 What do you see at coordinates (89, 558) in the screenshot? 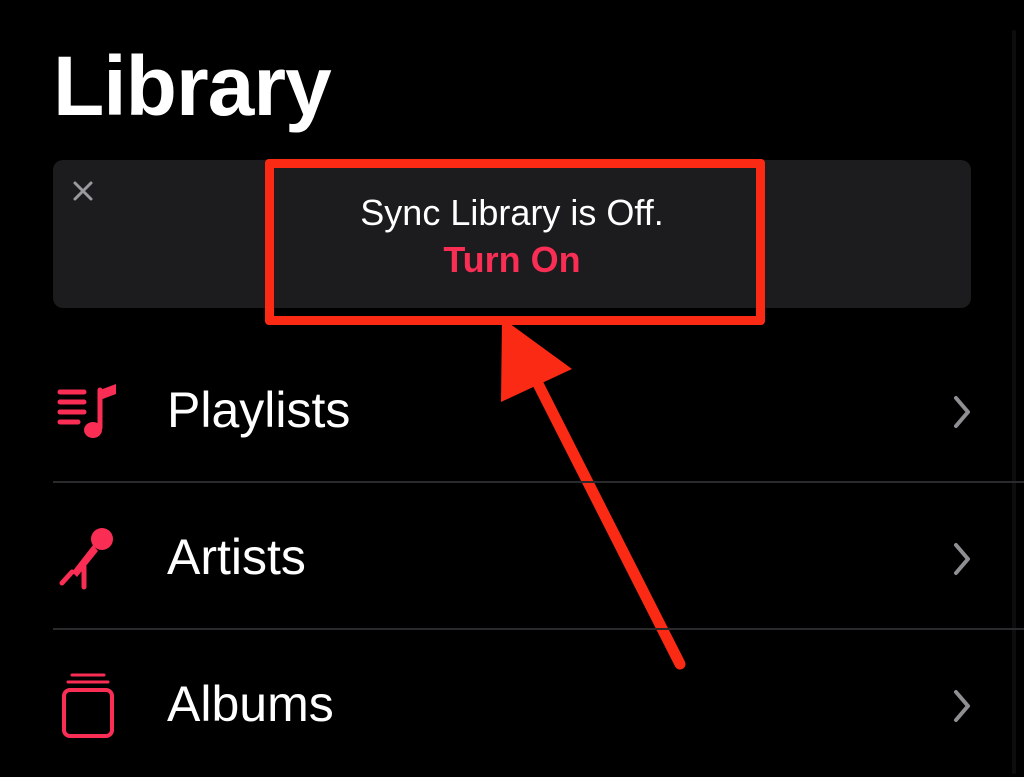
I see `microphone-icon` at bounding box center [89, 558].